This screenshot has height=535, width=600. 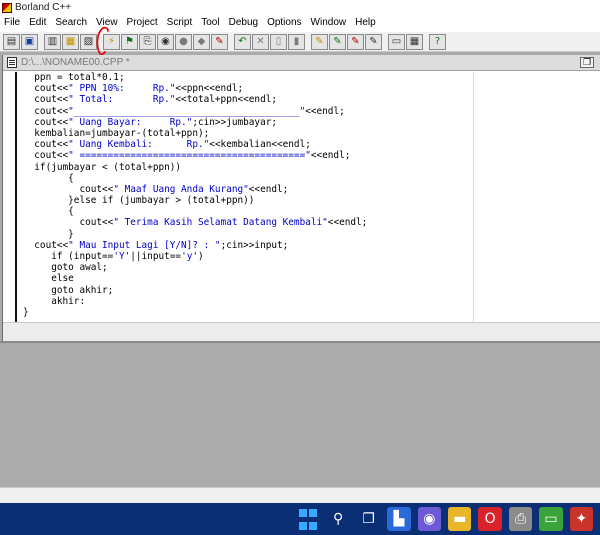 I want to click on code-line: goto akhir;, so click(x=195, y=290).